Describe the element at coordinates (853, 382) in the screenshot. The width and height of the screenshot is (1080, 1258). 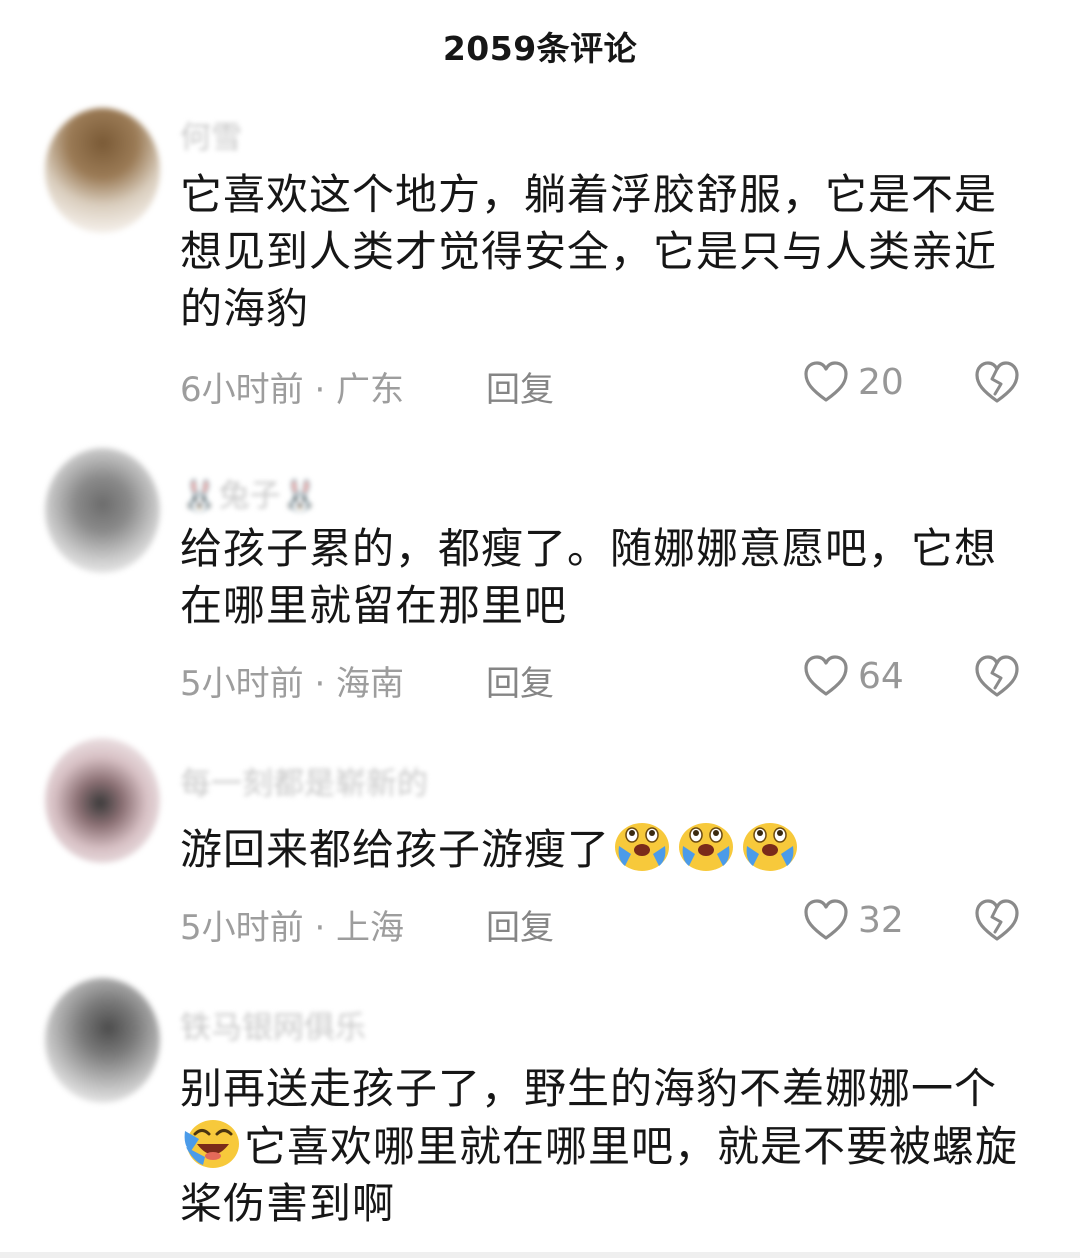
I see `like-button: 20` at that location.